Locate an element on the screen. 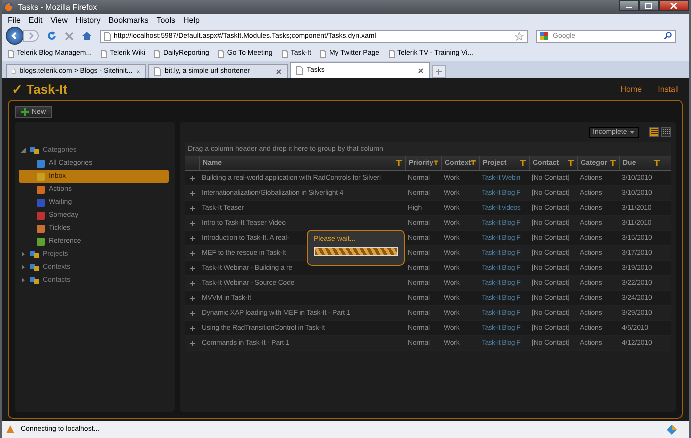 Image resolution: width=691 pixels, height=438 pixels. maximize-icon is located at coordinates (649, 5).